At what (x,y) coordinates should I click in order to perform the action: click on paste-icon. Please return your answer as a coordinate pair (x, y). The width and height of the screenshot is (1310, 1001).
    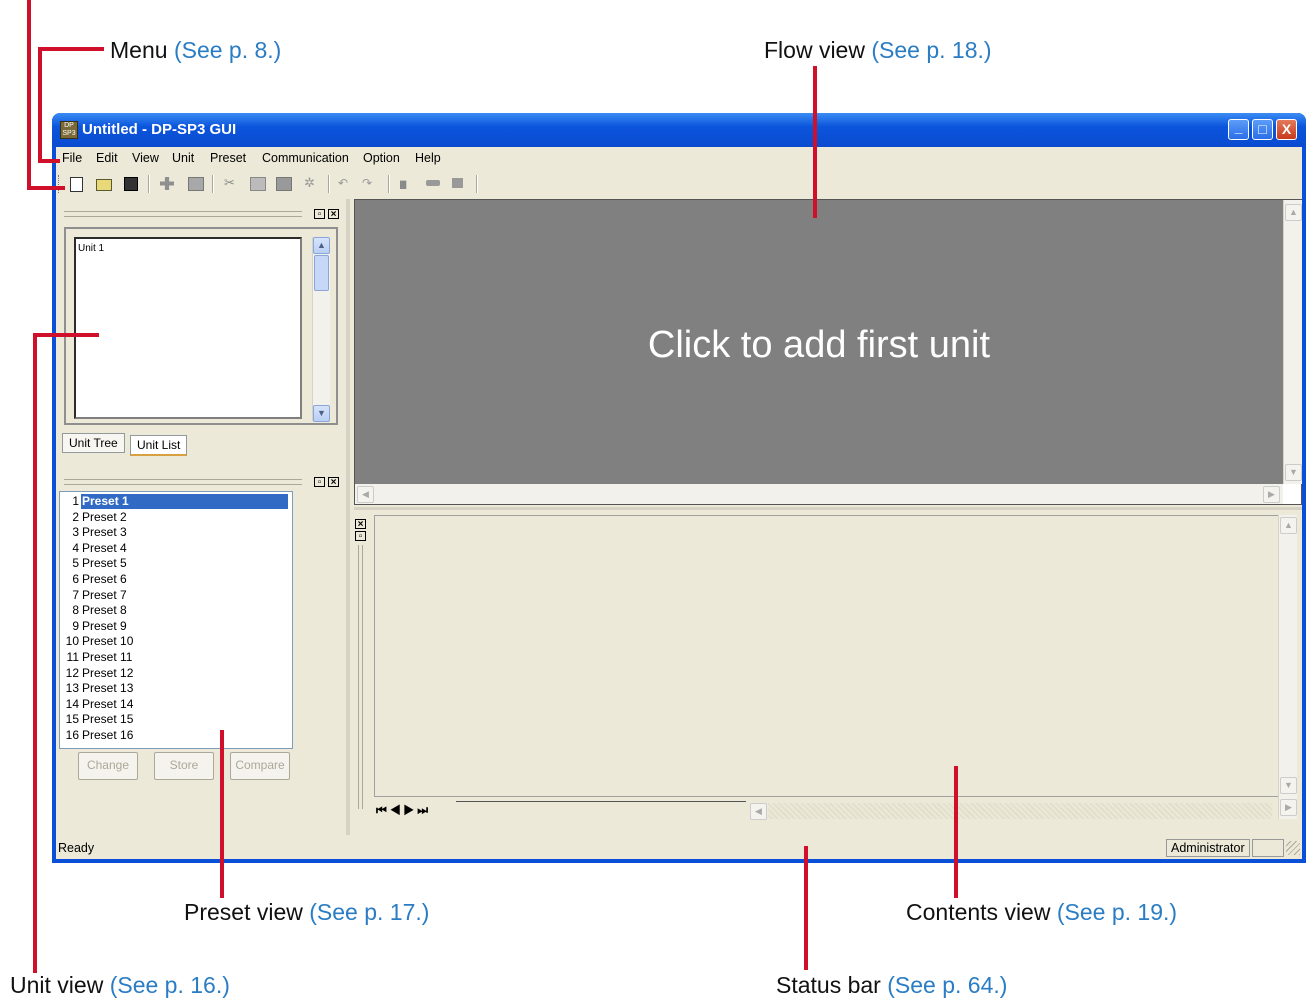
    Looking at the image, I should click on (284, 184).